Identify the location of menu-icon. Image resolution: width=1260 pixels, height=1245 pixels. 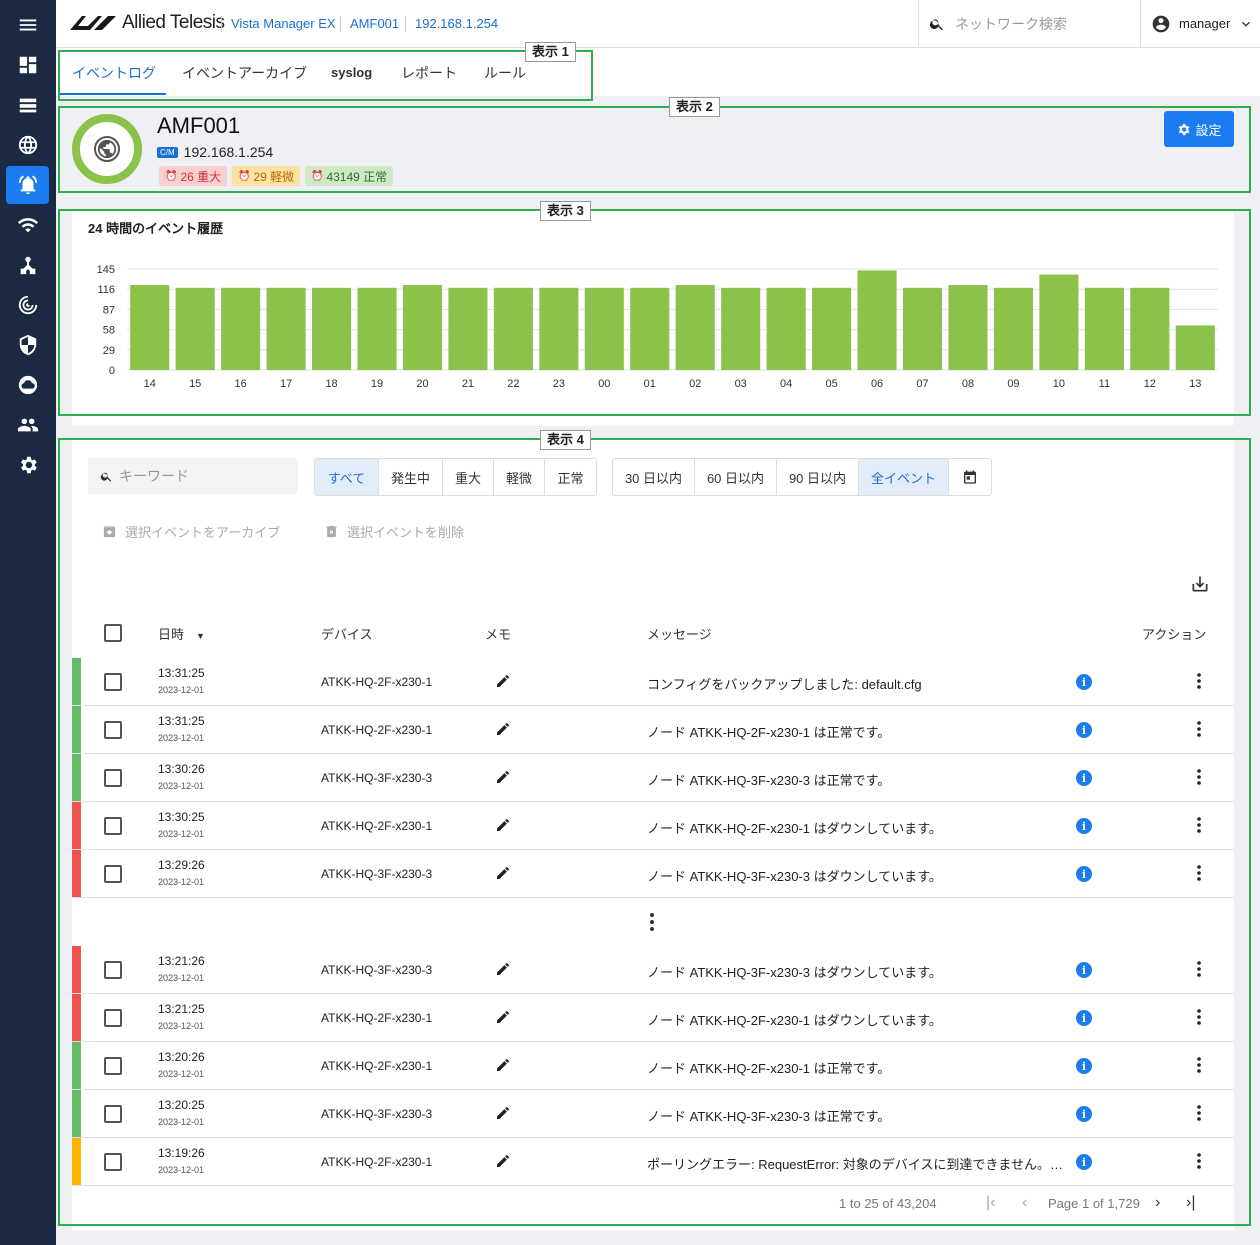
(27, 25).